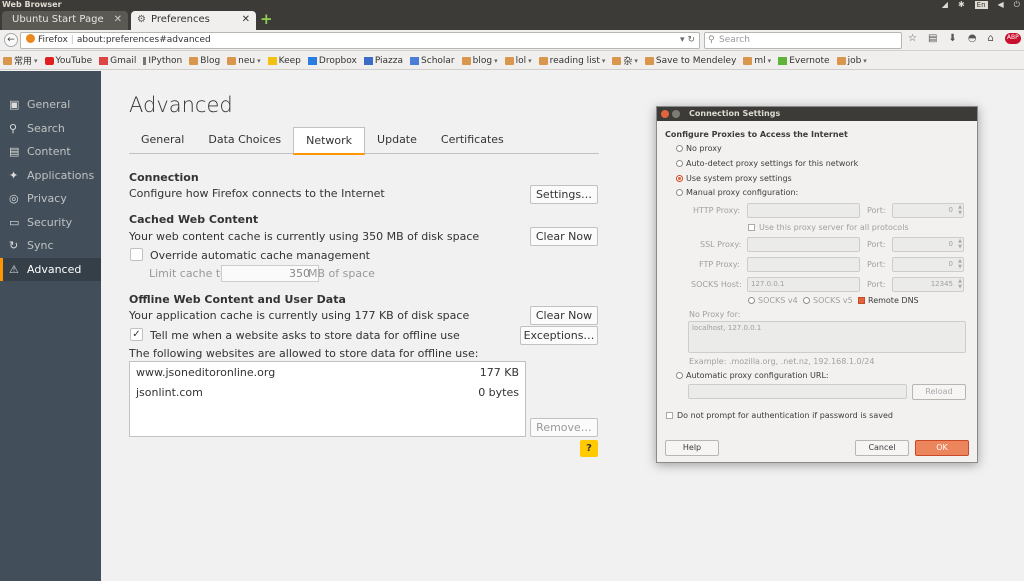 The width and height of the screenshot is (1024, 581). I want to click on downloads-icon: ⬇, so click(952, 38).